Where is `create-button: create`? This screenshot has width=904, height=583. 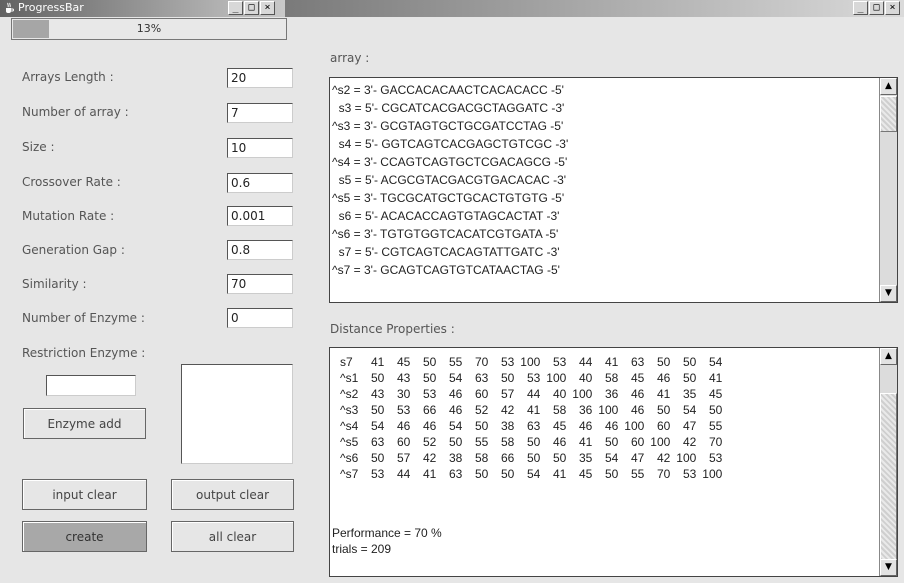 create-button: create is located at coordinates (84, 536).